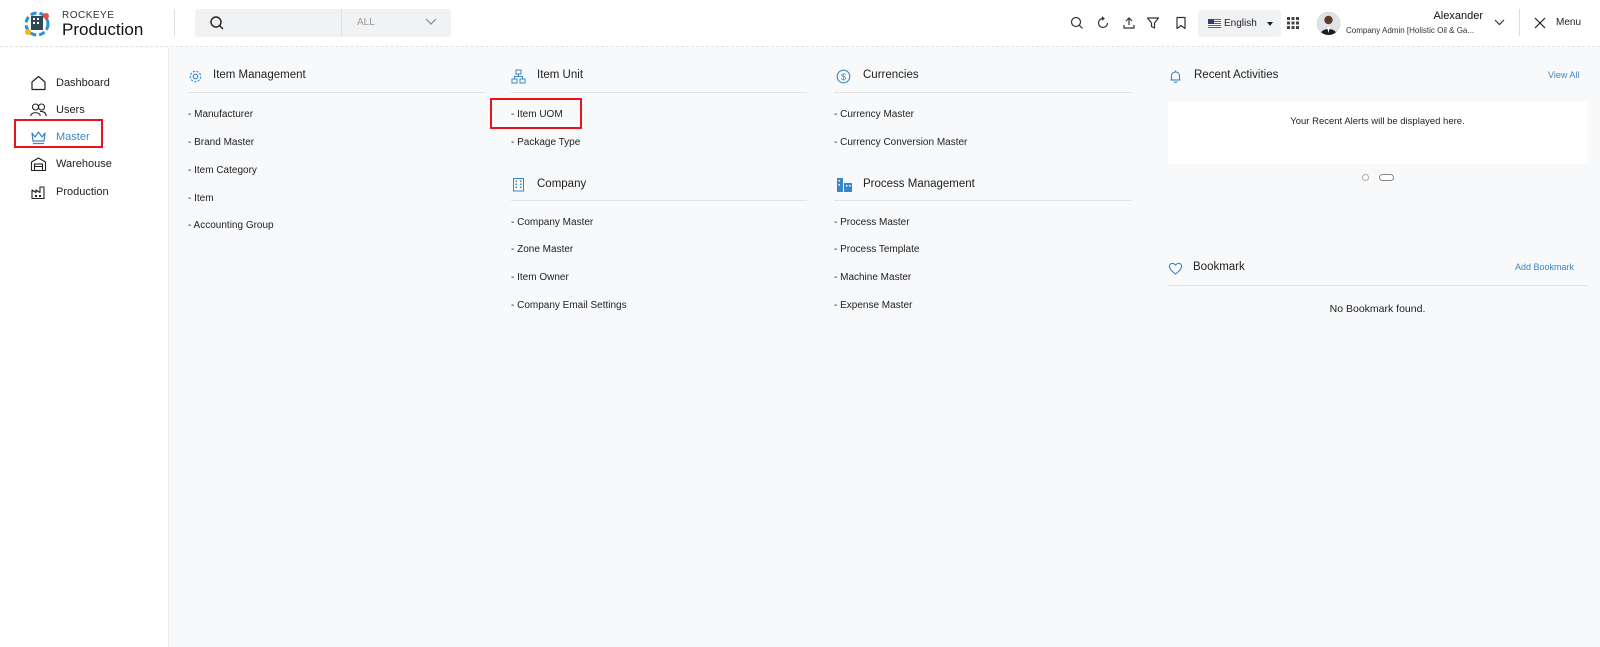 The height and width of the screenshot is (647, 1600). I want to click on section-title-process-management: Process Management, so click(919, 184).